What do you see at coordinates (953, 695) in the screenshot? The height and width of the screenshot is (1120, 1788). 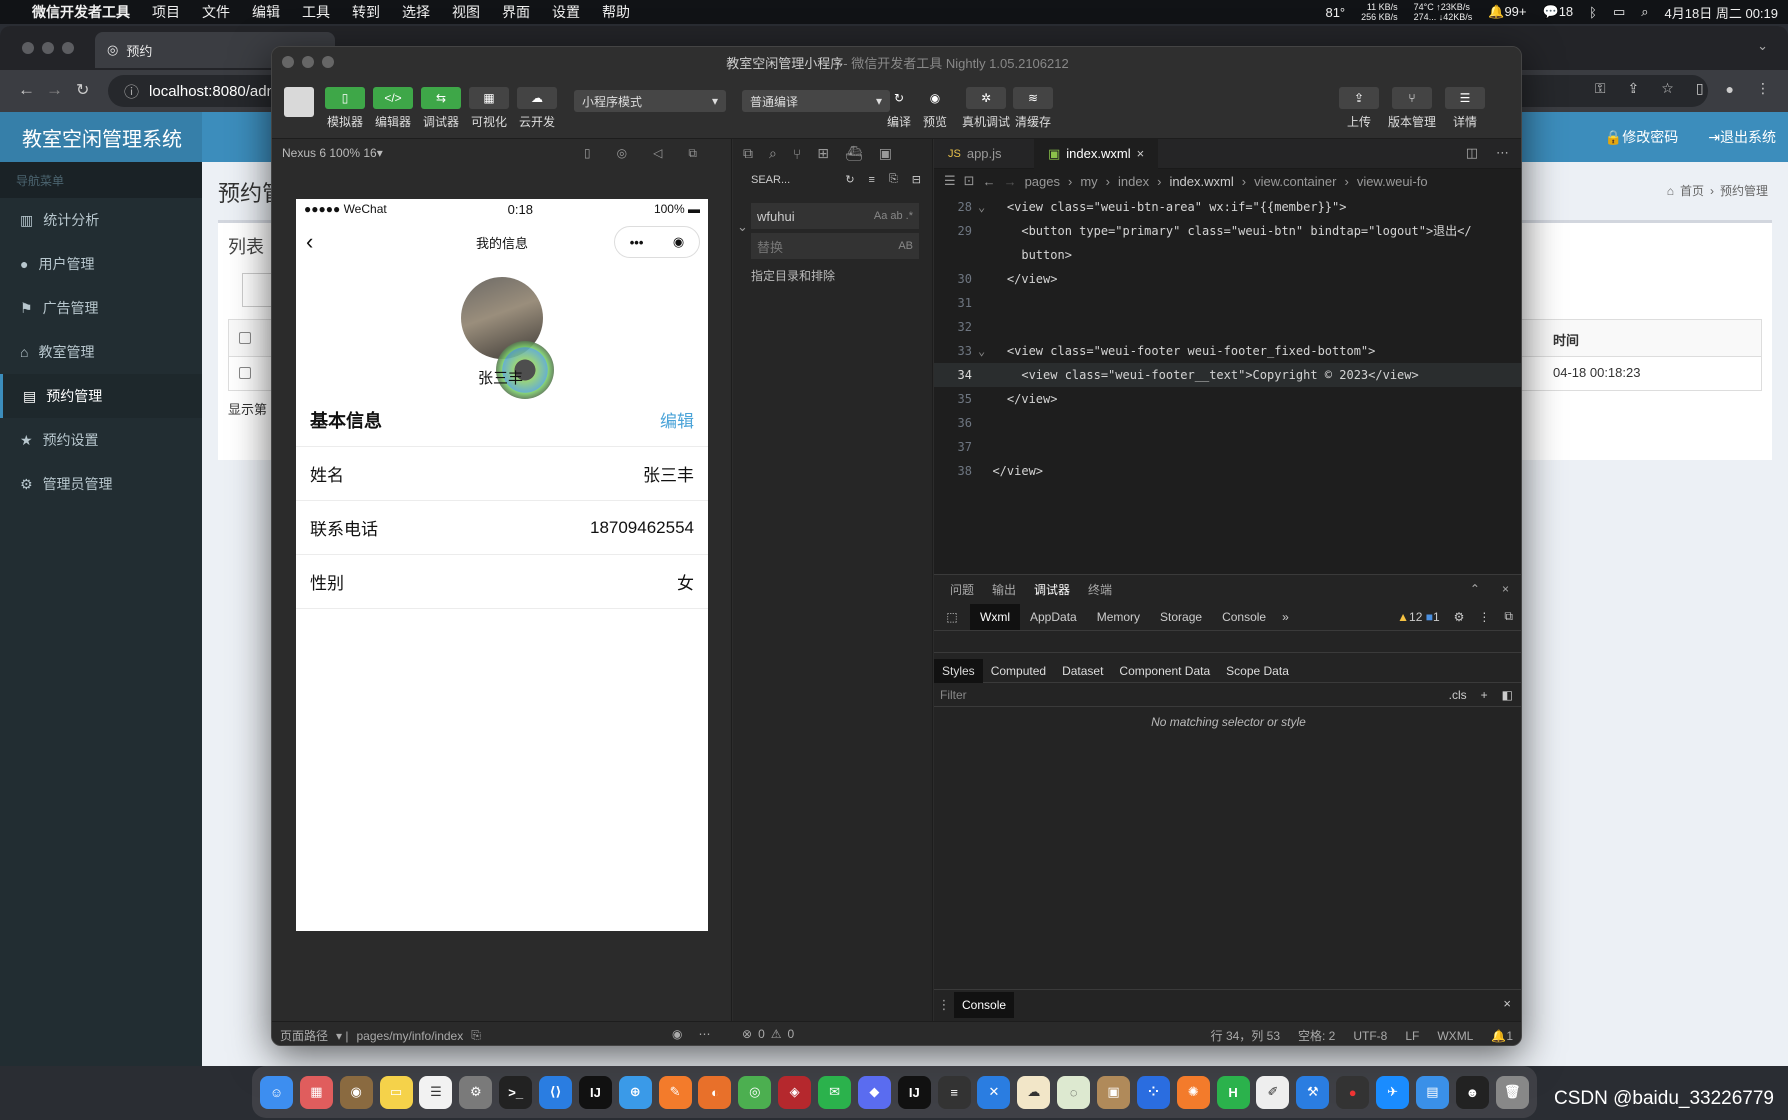 I see `filter-input: Filter` at bounding box center [953, 695].